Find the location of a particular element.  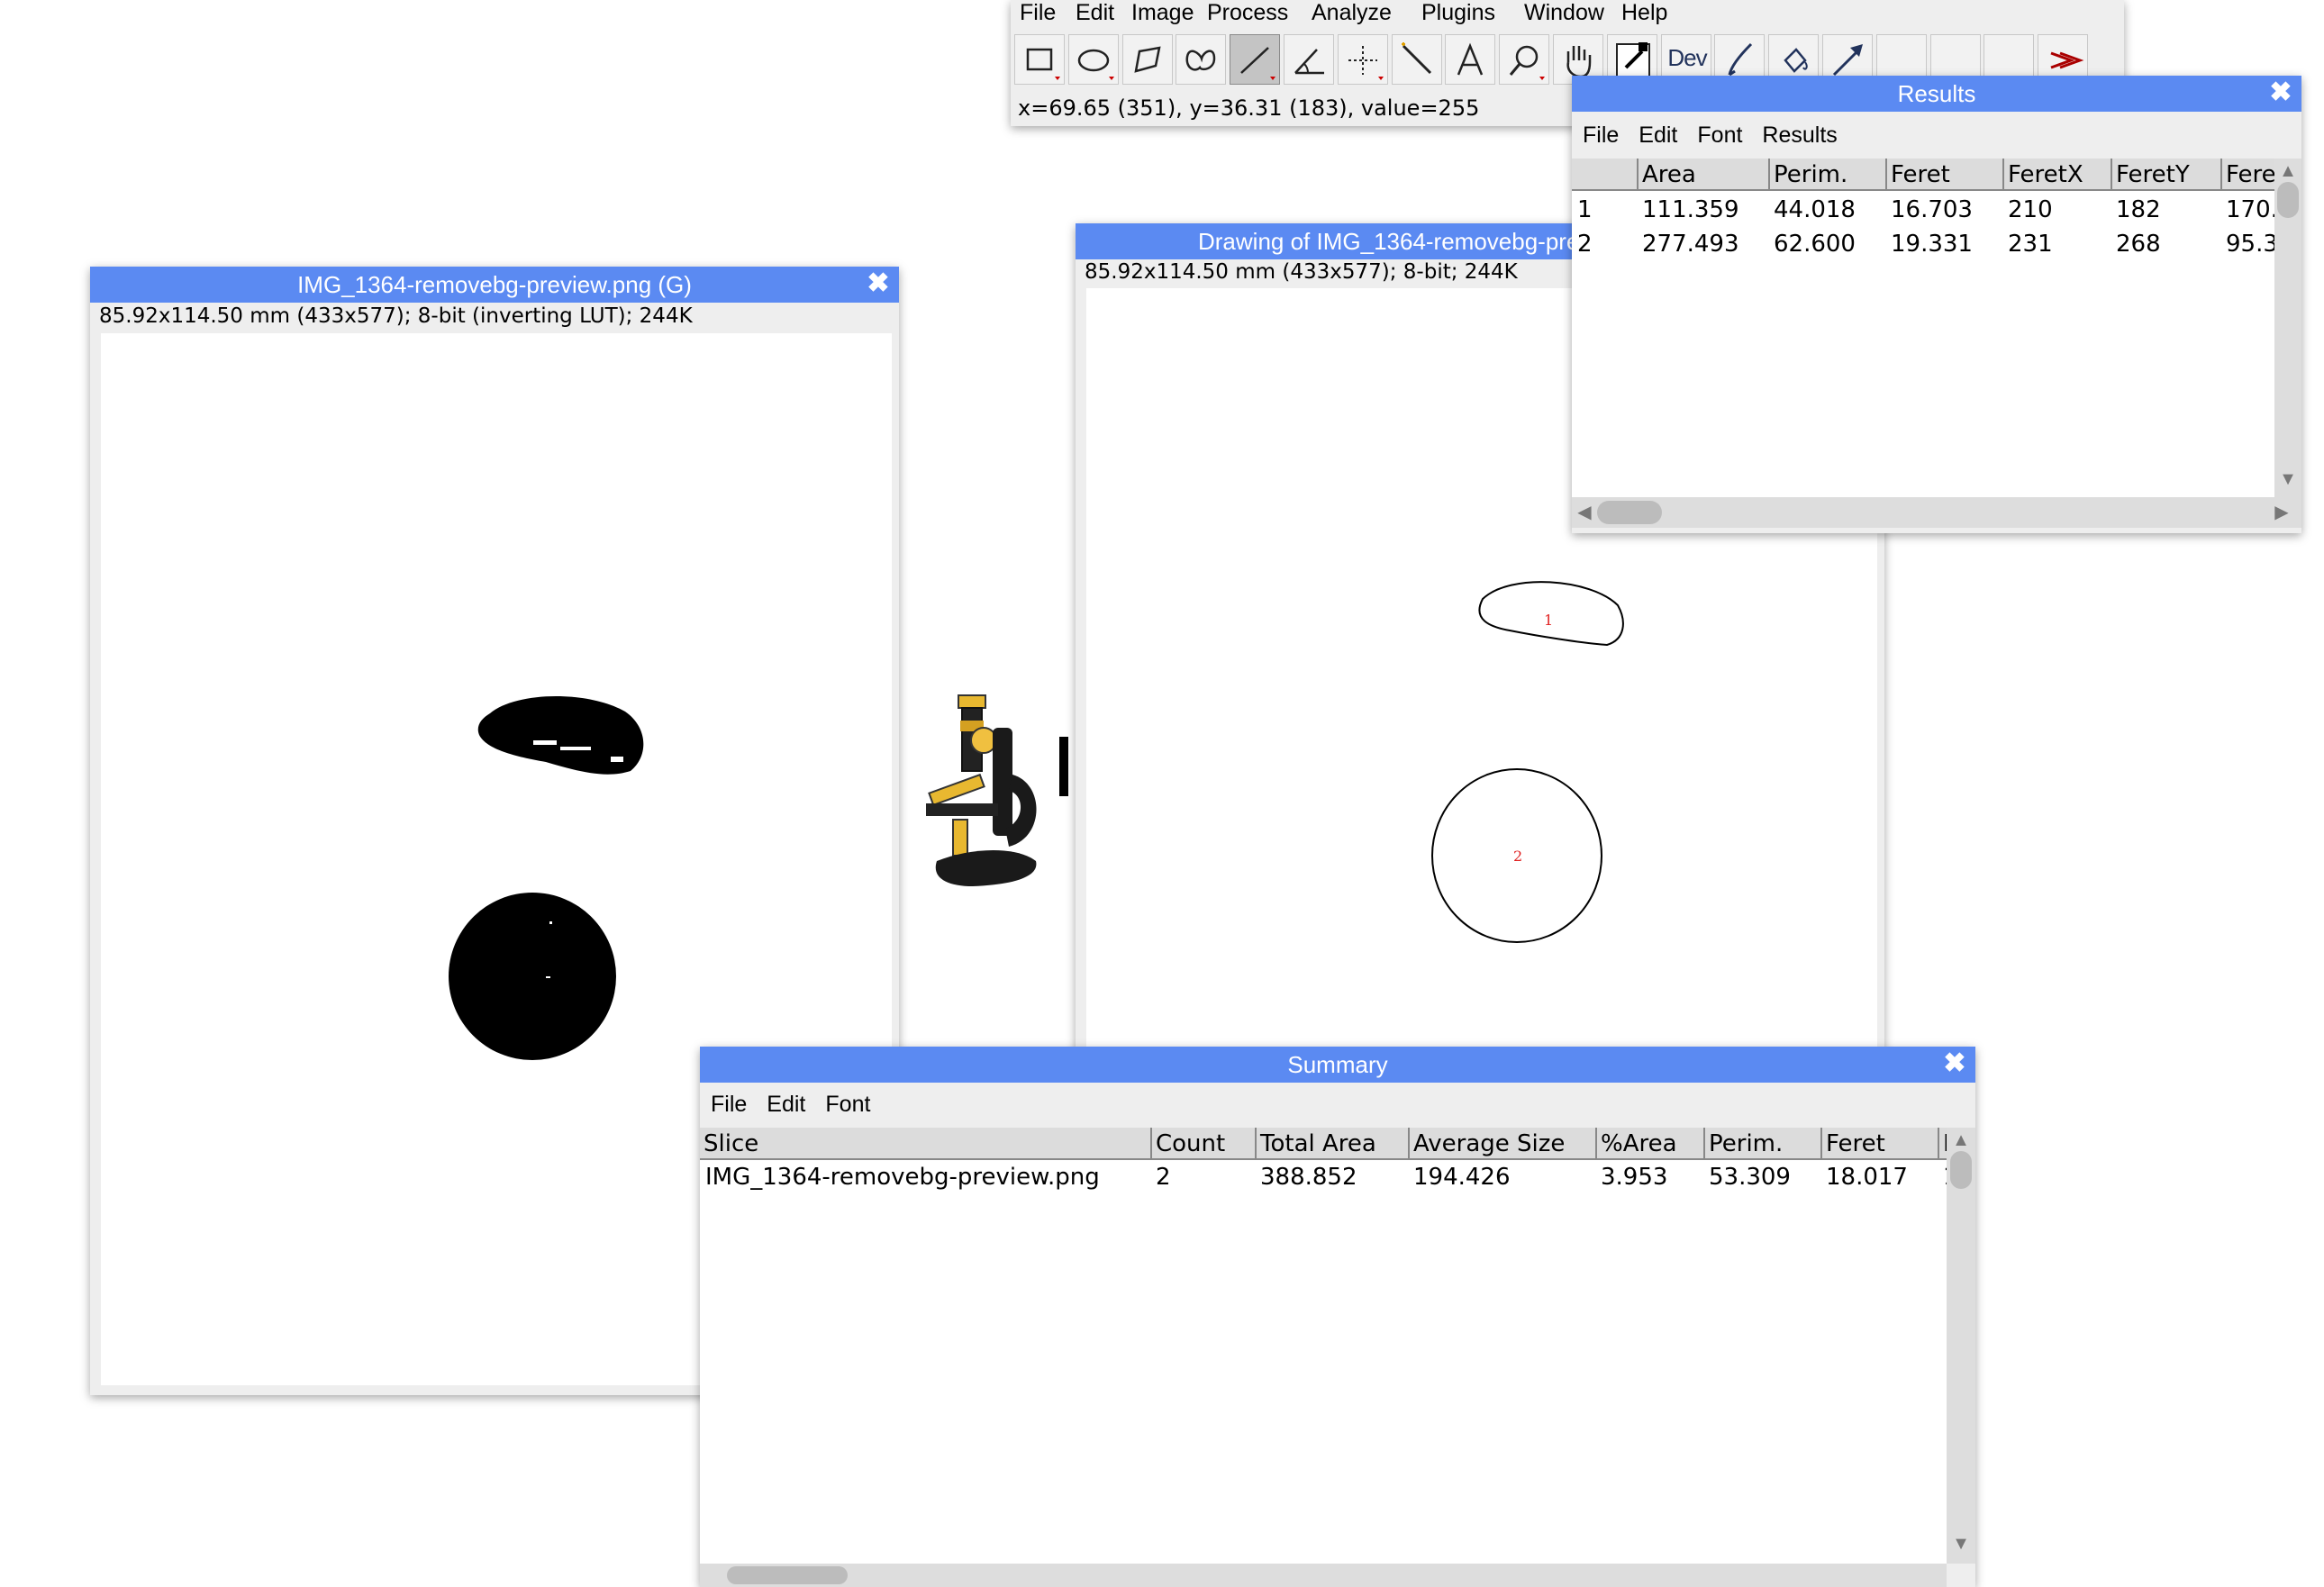

summary-vertical-scrollbar: ▲ ▼ is located at coordinates (1961, 1346).